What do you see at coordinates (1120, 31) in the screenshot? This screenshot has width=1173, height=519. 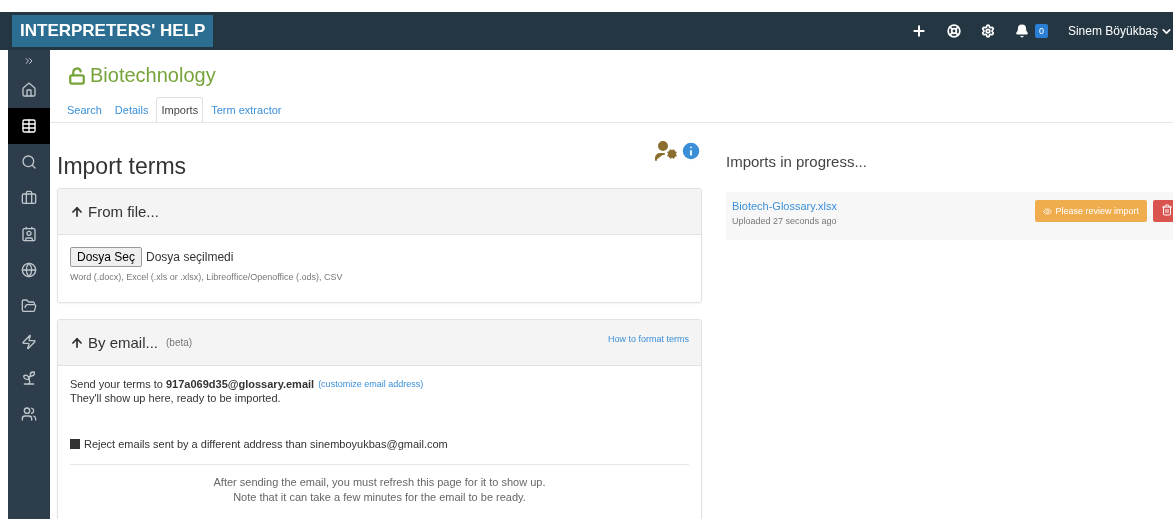 I see `user-menu: Sinem Böyükbaş` at bounding box center [1120, 31].